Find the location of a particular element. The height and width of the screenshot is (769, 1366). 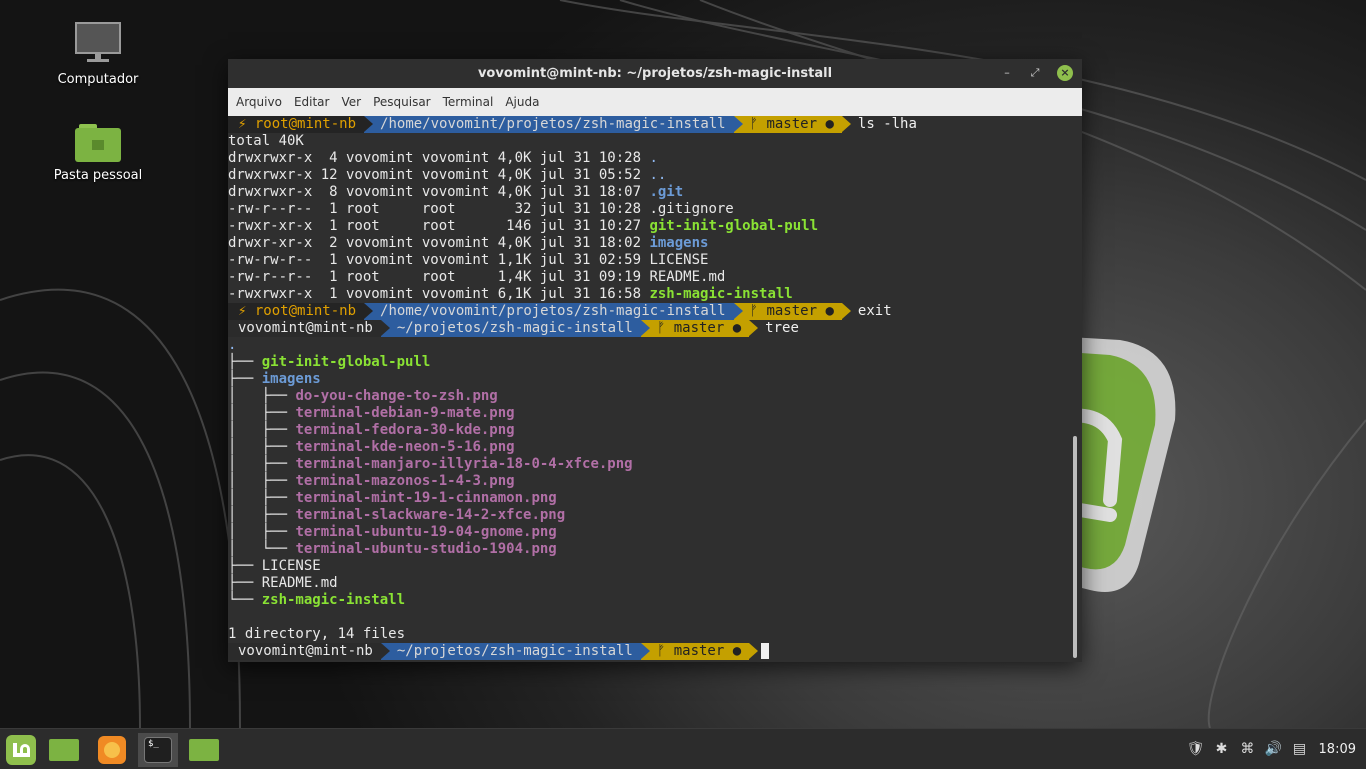

tree-row: │ ├── terminal-fedora-30-kde.png is located at coordinates (651, 430).